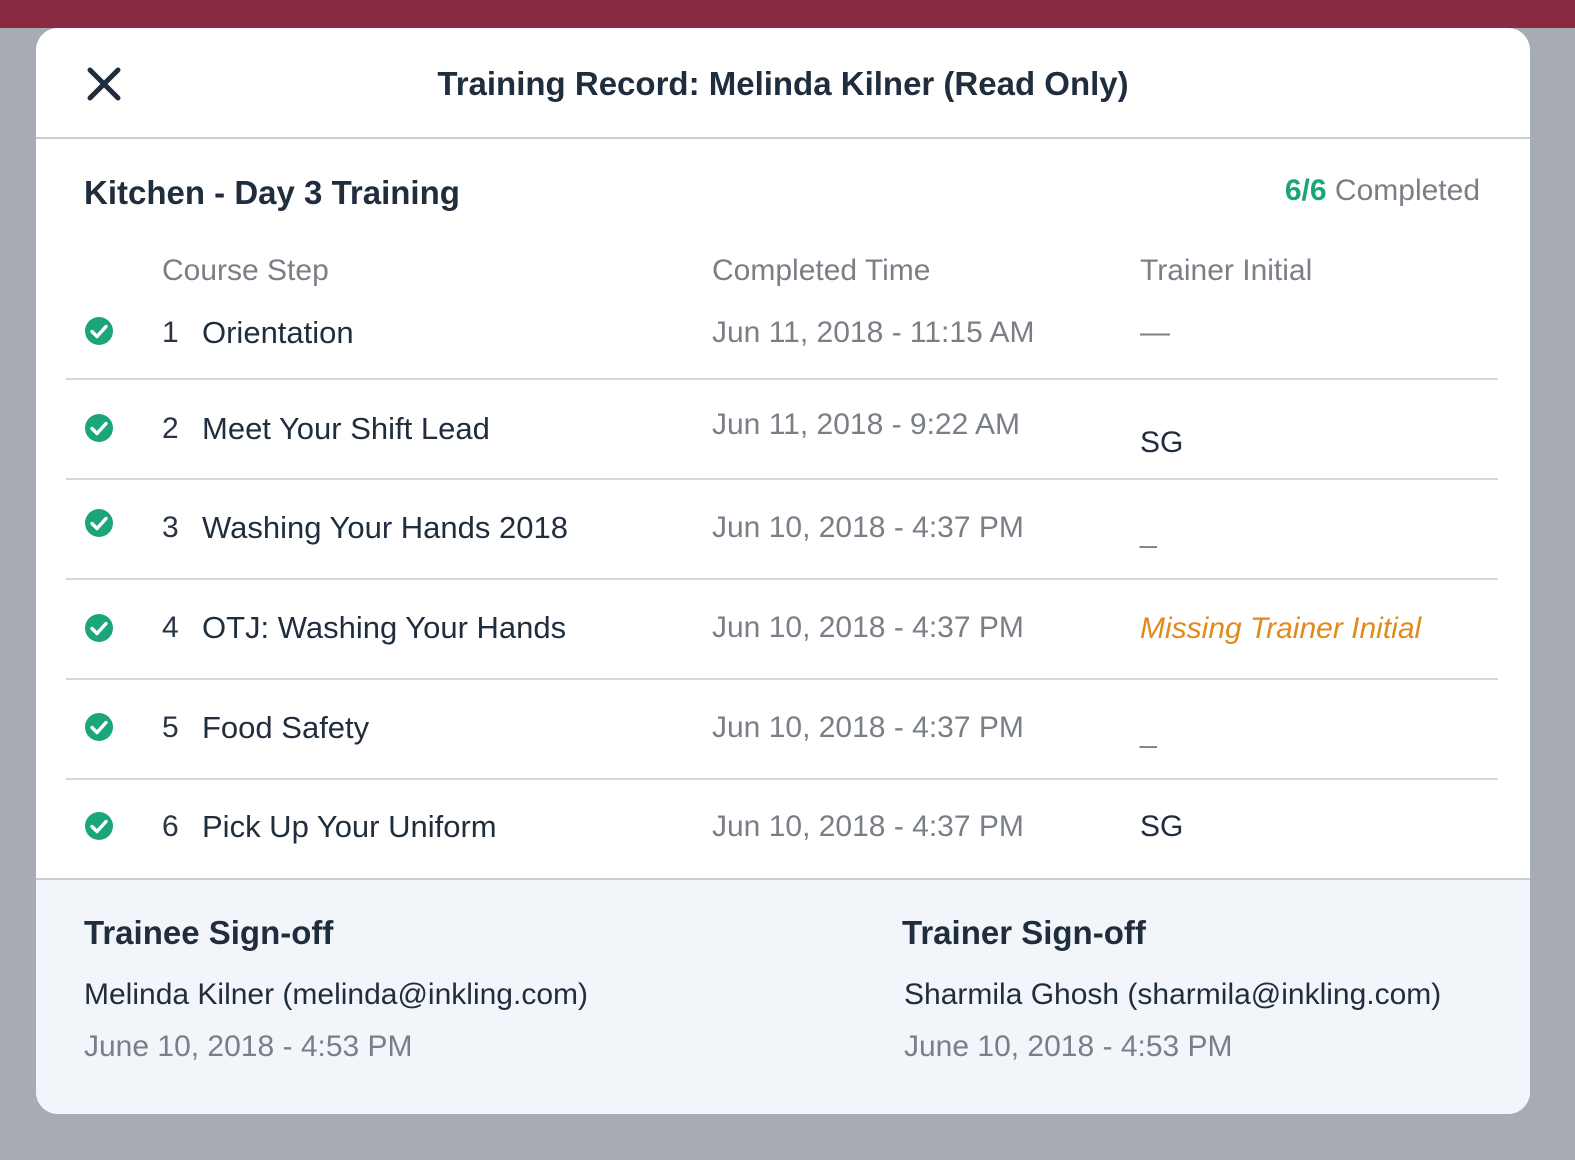  I want to click on completion-label: Completed, so click(1407, 190).